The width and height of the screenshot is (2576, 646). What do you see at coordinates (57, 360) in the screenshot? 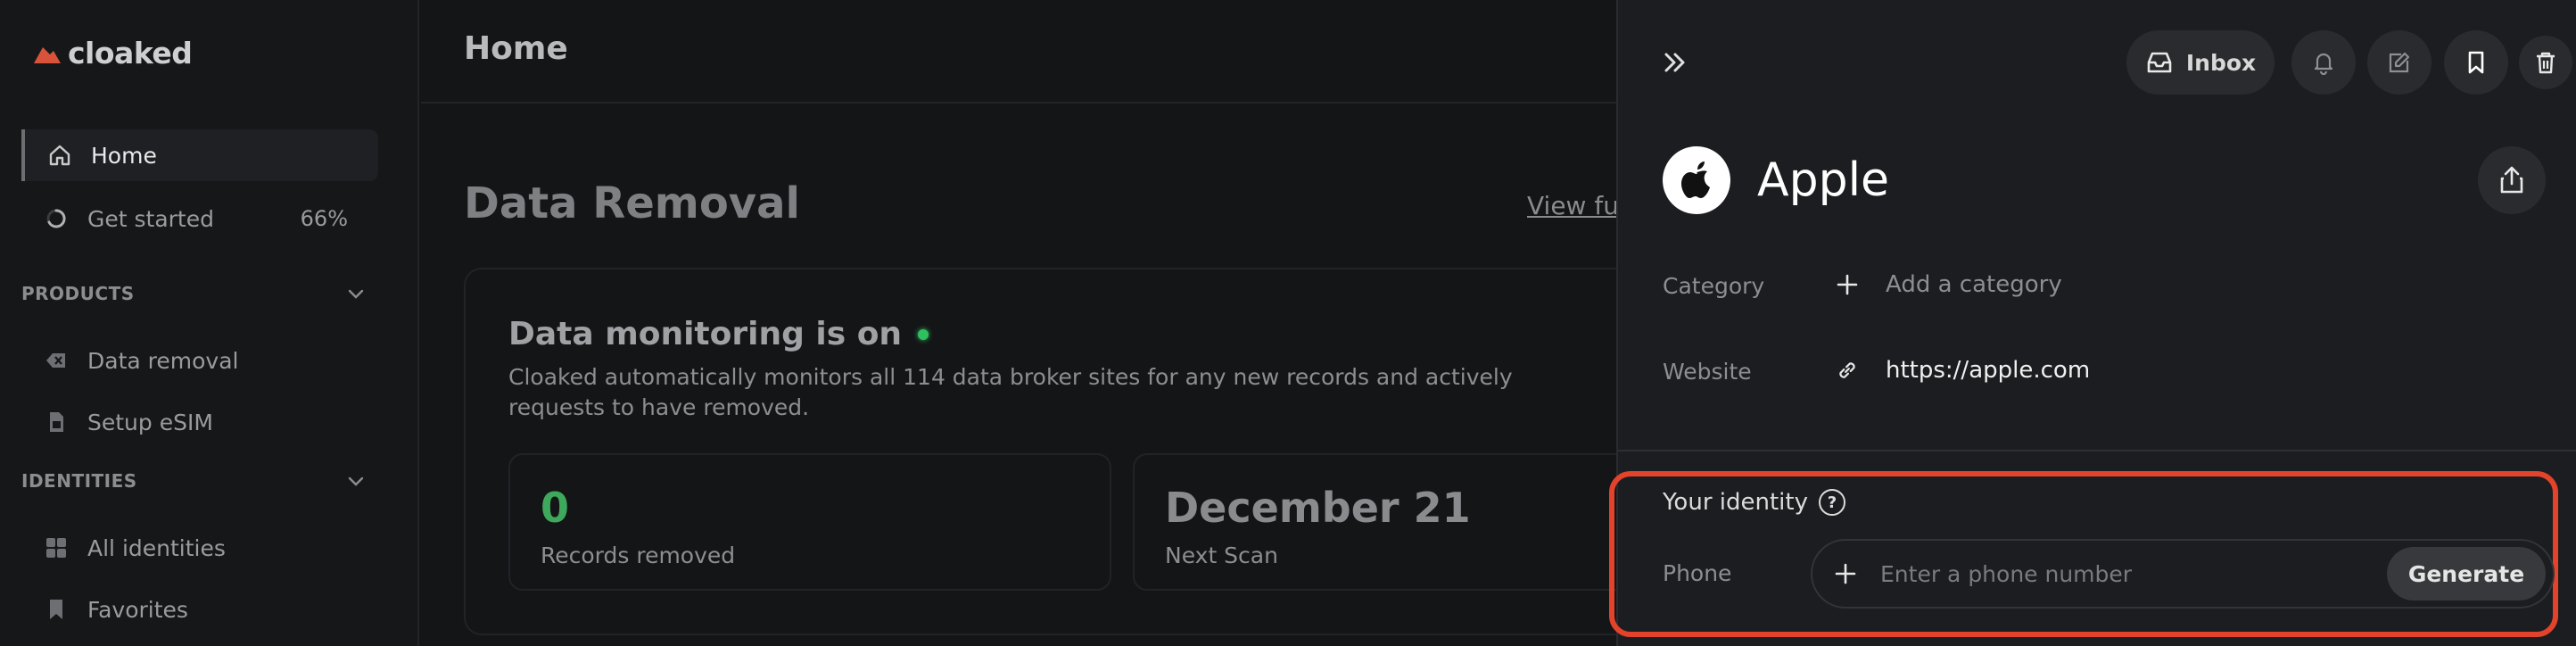
I see `eraser-icon` at bounding box center [57, 360].